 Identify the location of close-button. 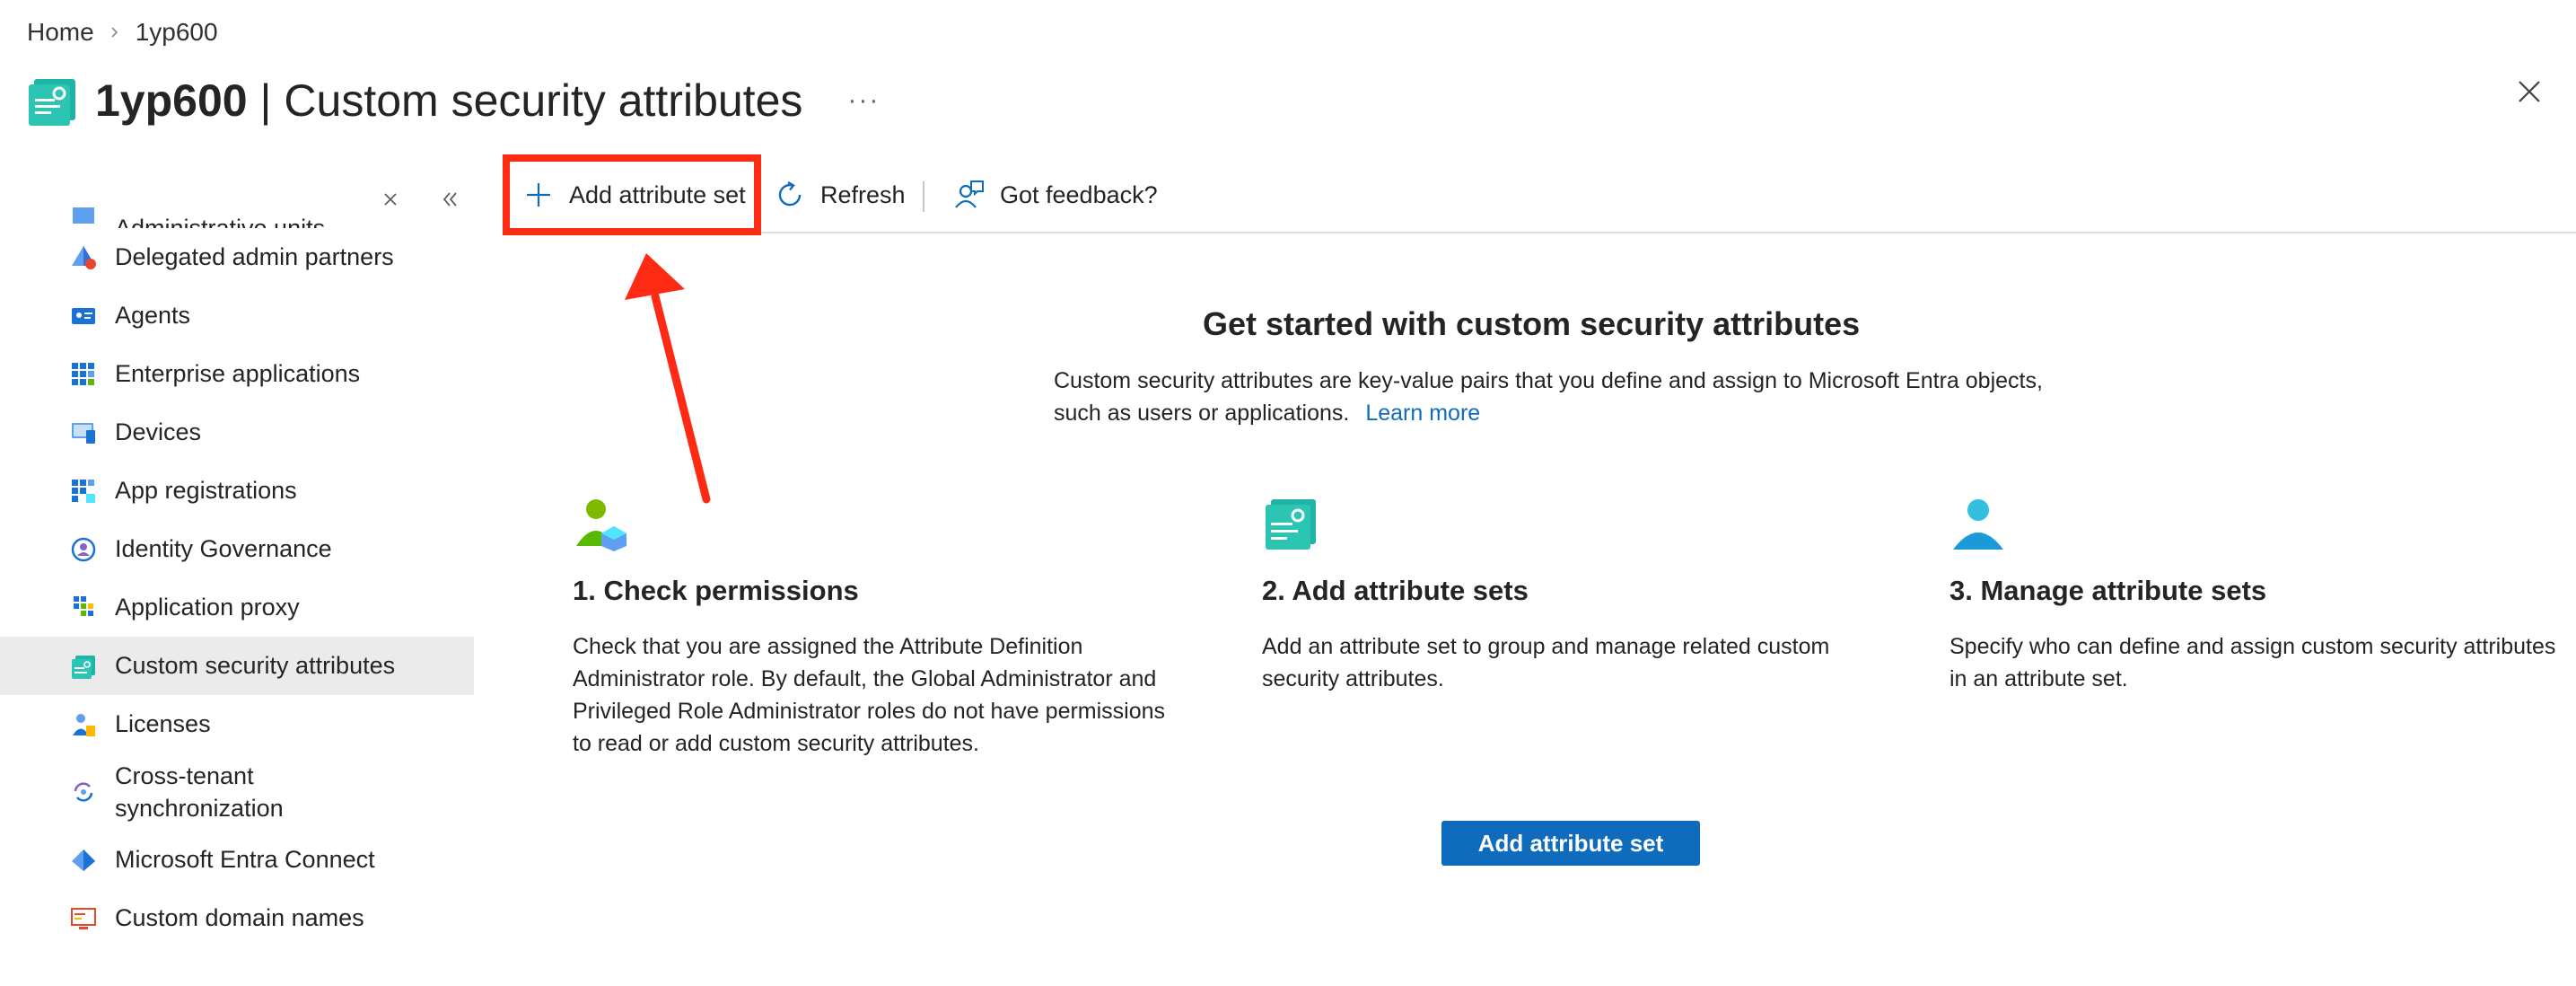
(2529, 92).